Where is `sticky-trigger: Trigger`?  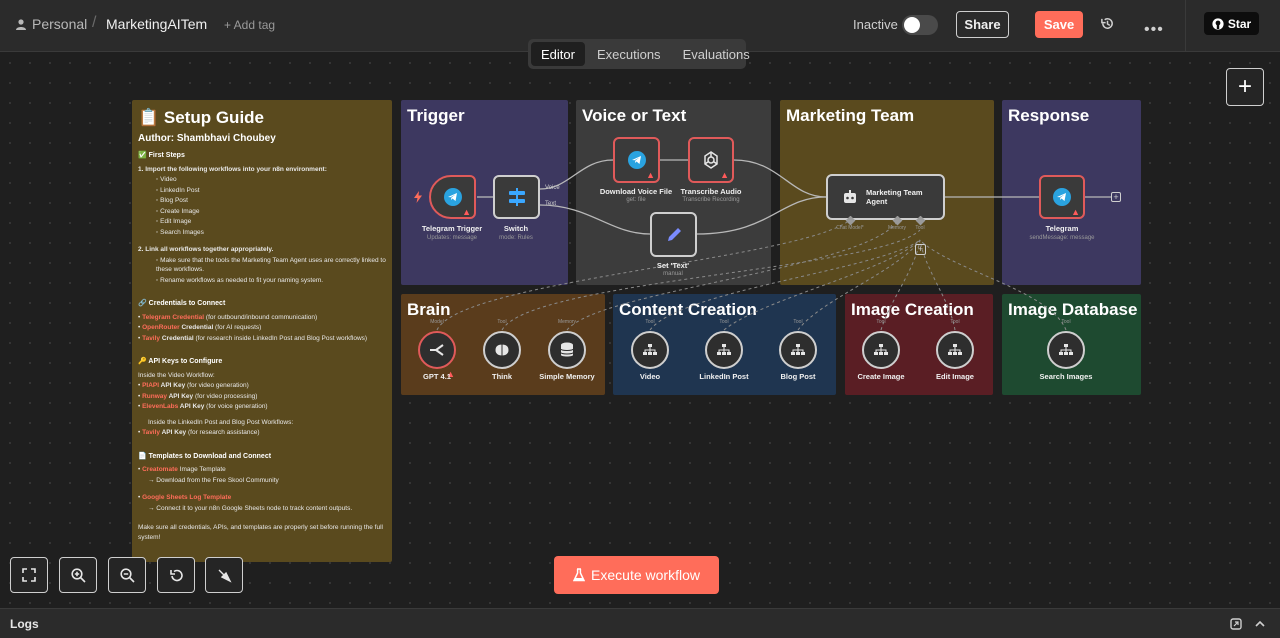 sticky-trigger: Trigger is located at coordinates (484, 192).